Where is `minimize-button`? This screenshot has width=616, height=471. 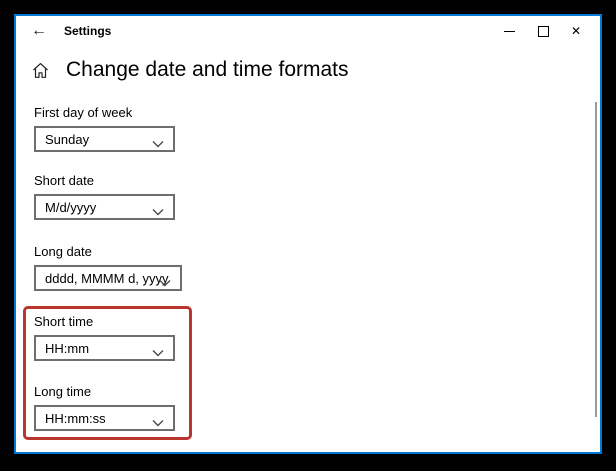
minimize-button is located at coordinates (509, 31).